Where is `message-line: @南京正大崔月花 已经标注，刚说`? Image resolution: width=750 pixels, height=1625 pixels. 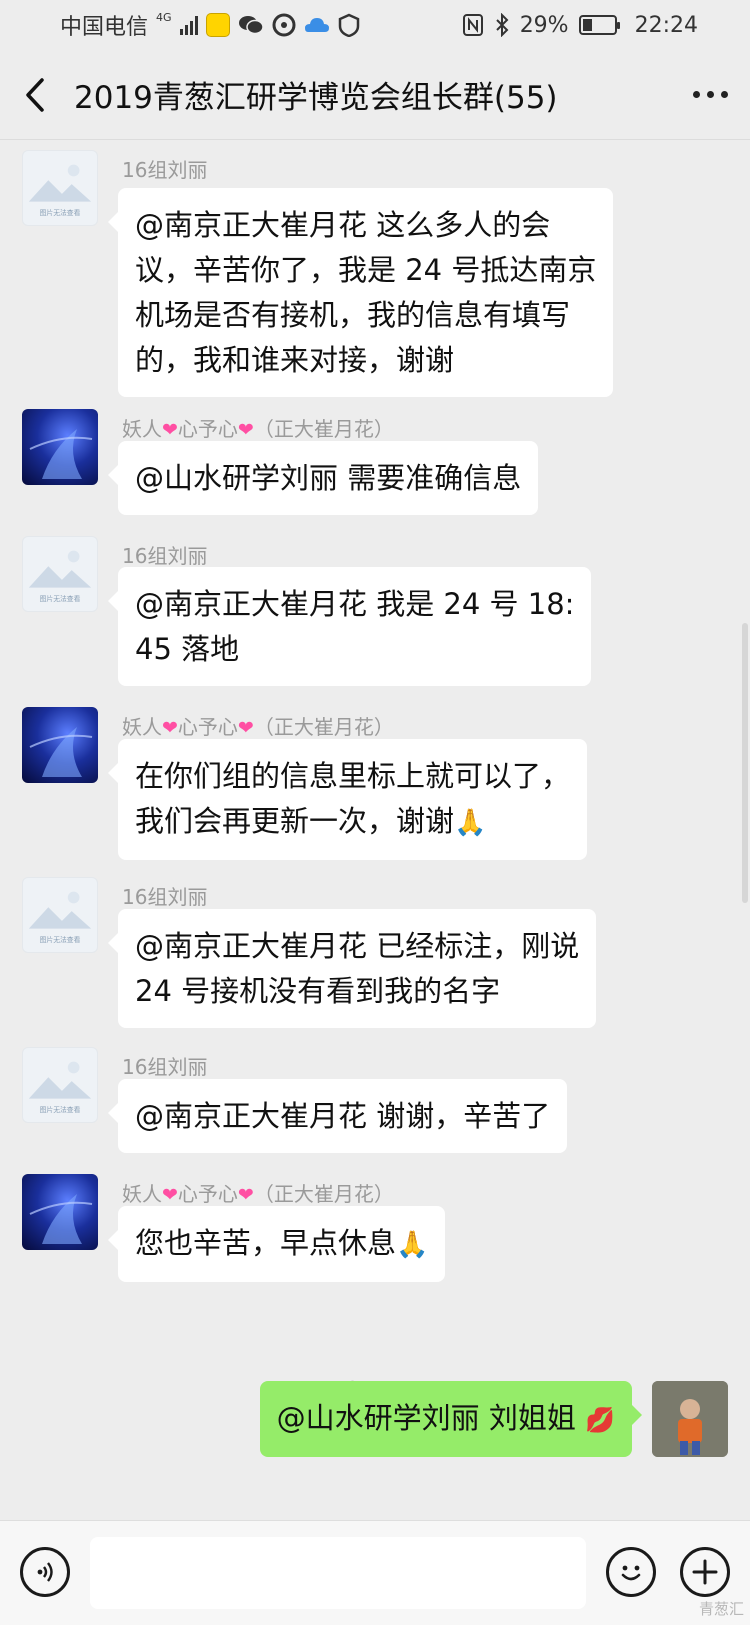 message-line: @南京正大崔月花 已经标注，刚说 is located at coordinates (357, 946).